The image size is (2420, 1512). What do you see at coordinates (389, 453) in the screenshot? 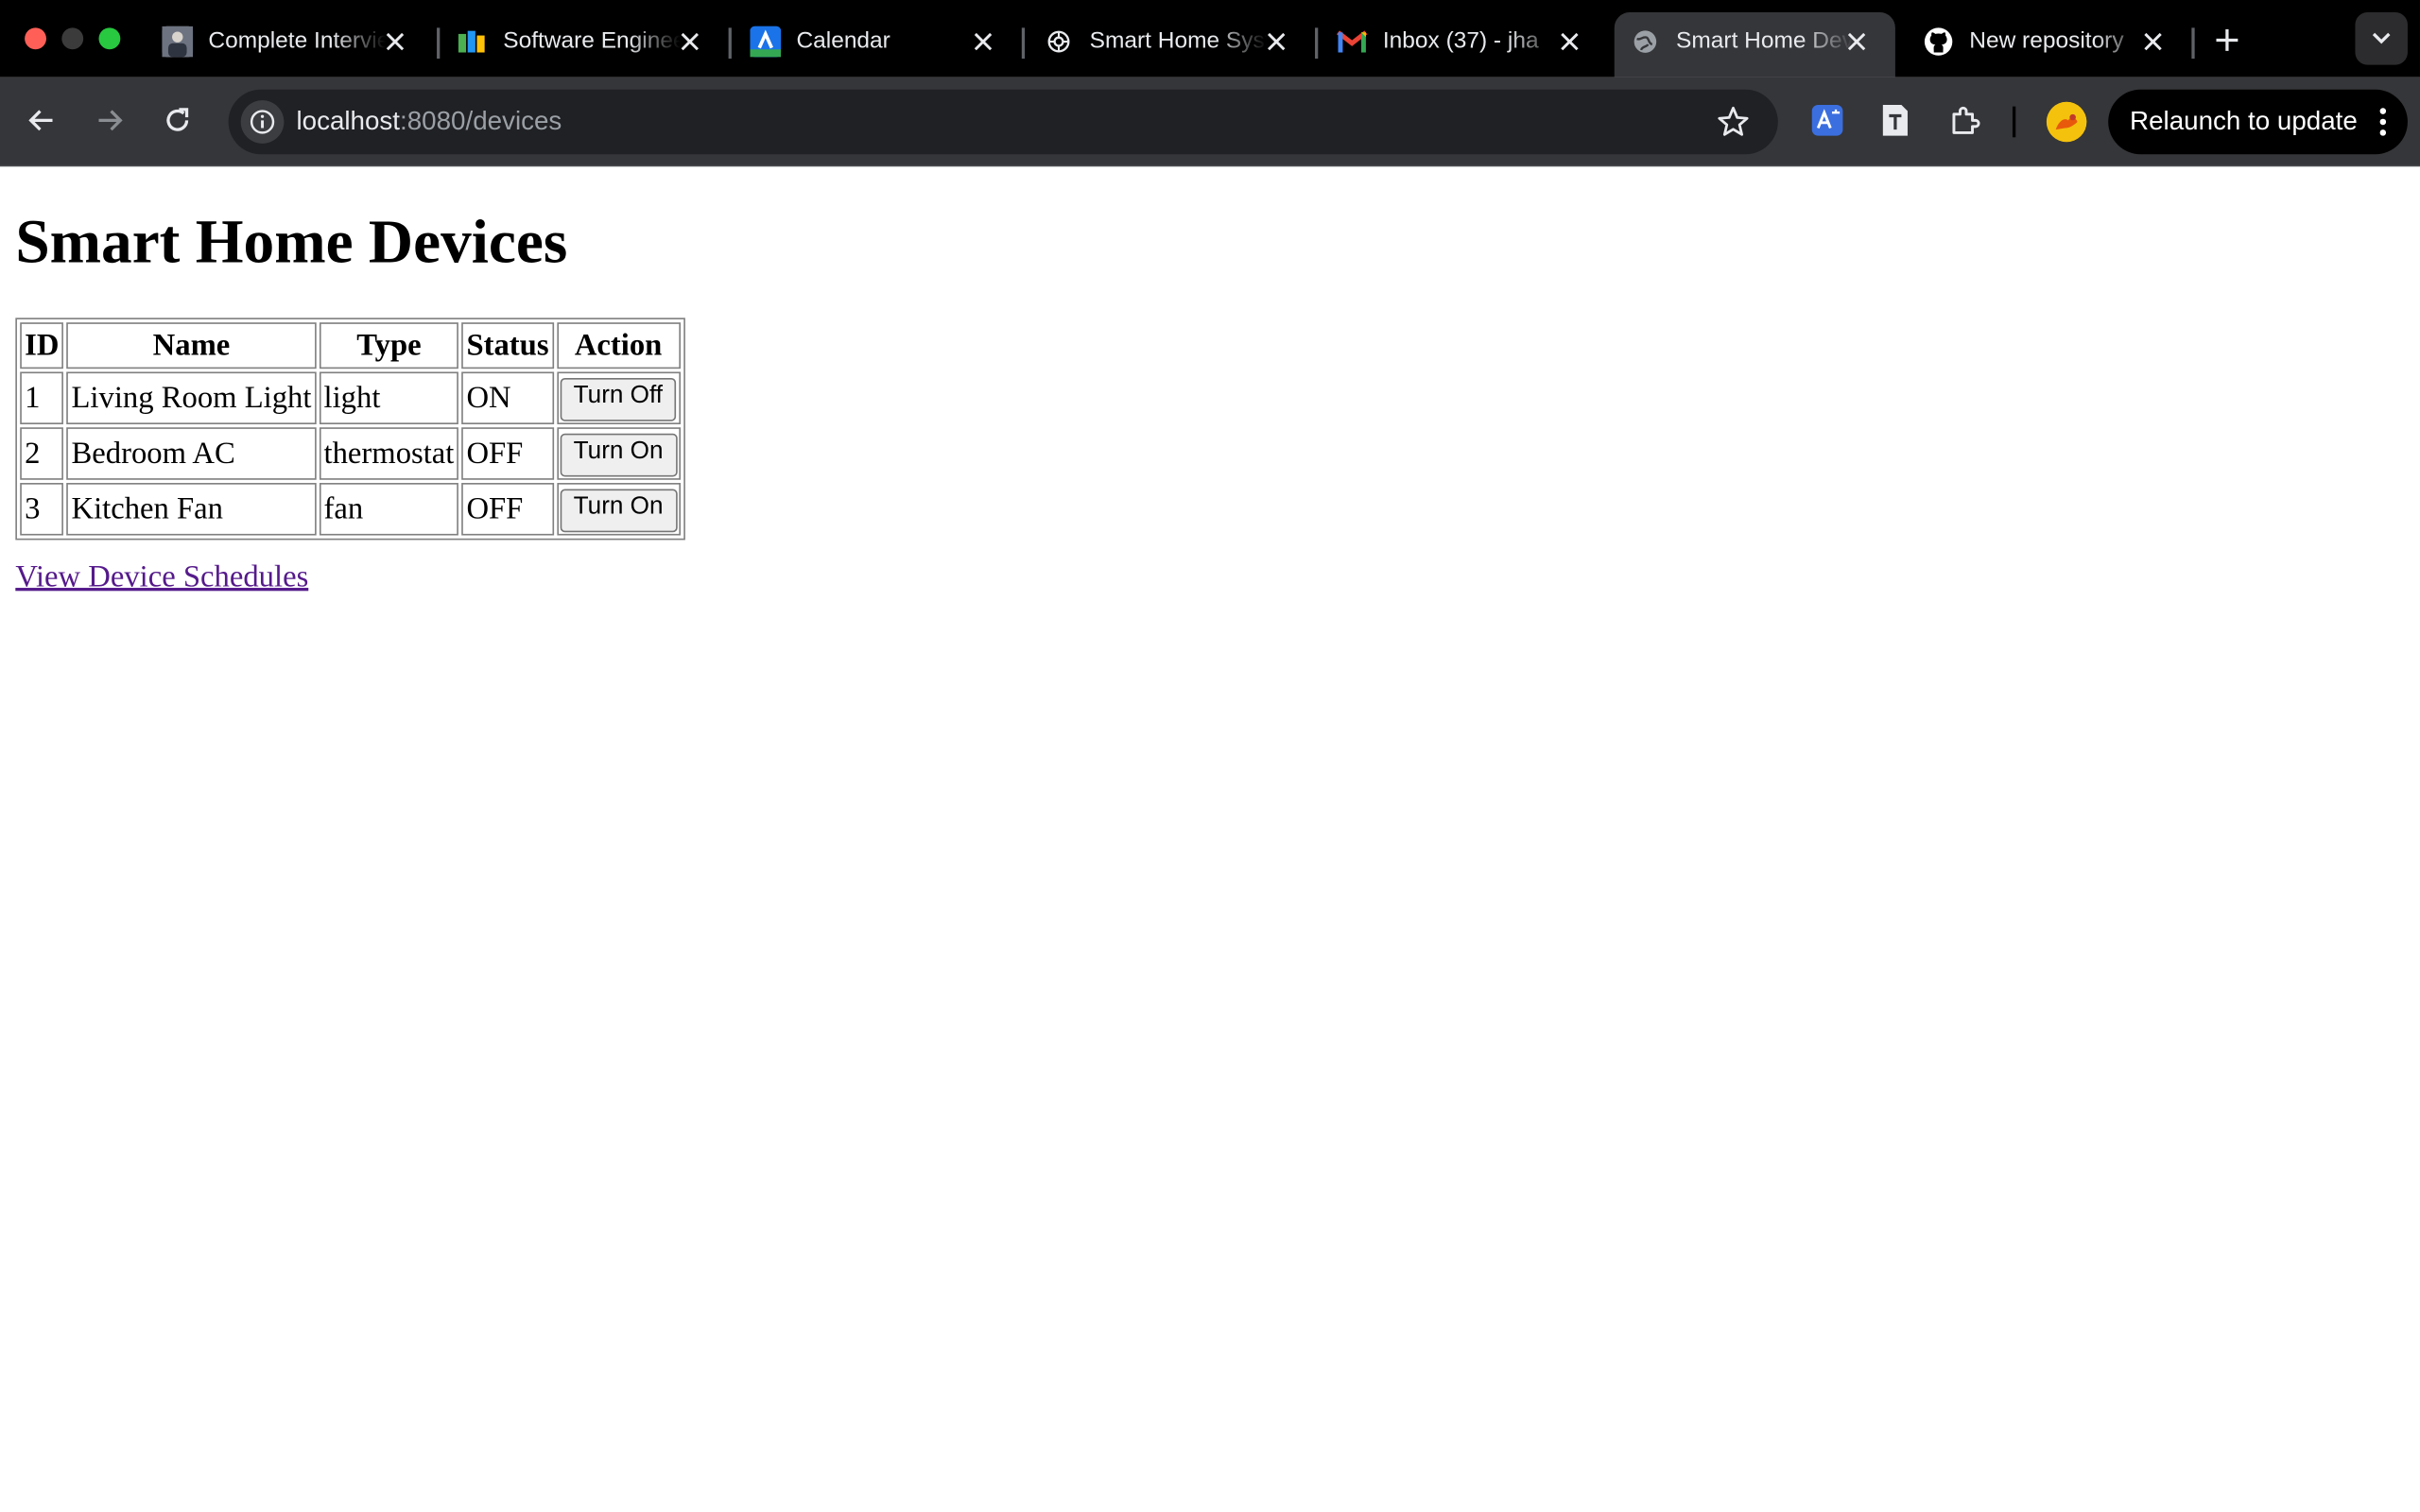
I see `device-type: thermostat` at bounding box center [389, 453].